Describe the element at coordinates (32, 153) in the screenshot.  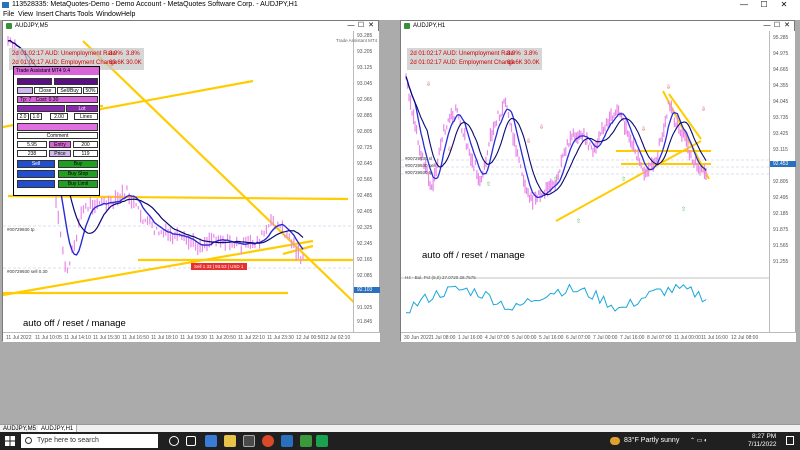
I see `ta-pts-input: 238` at that location.